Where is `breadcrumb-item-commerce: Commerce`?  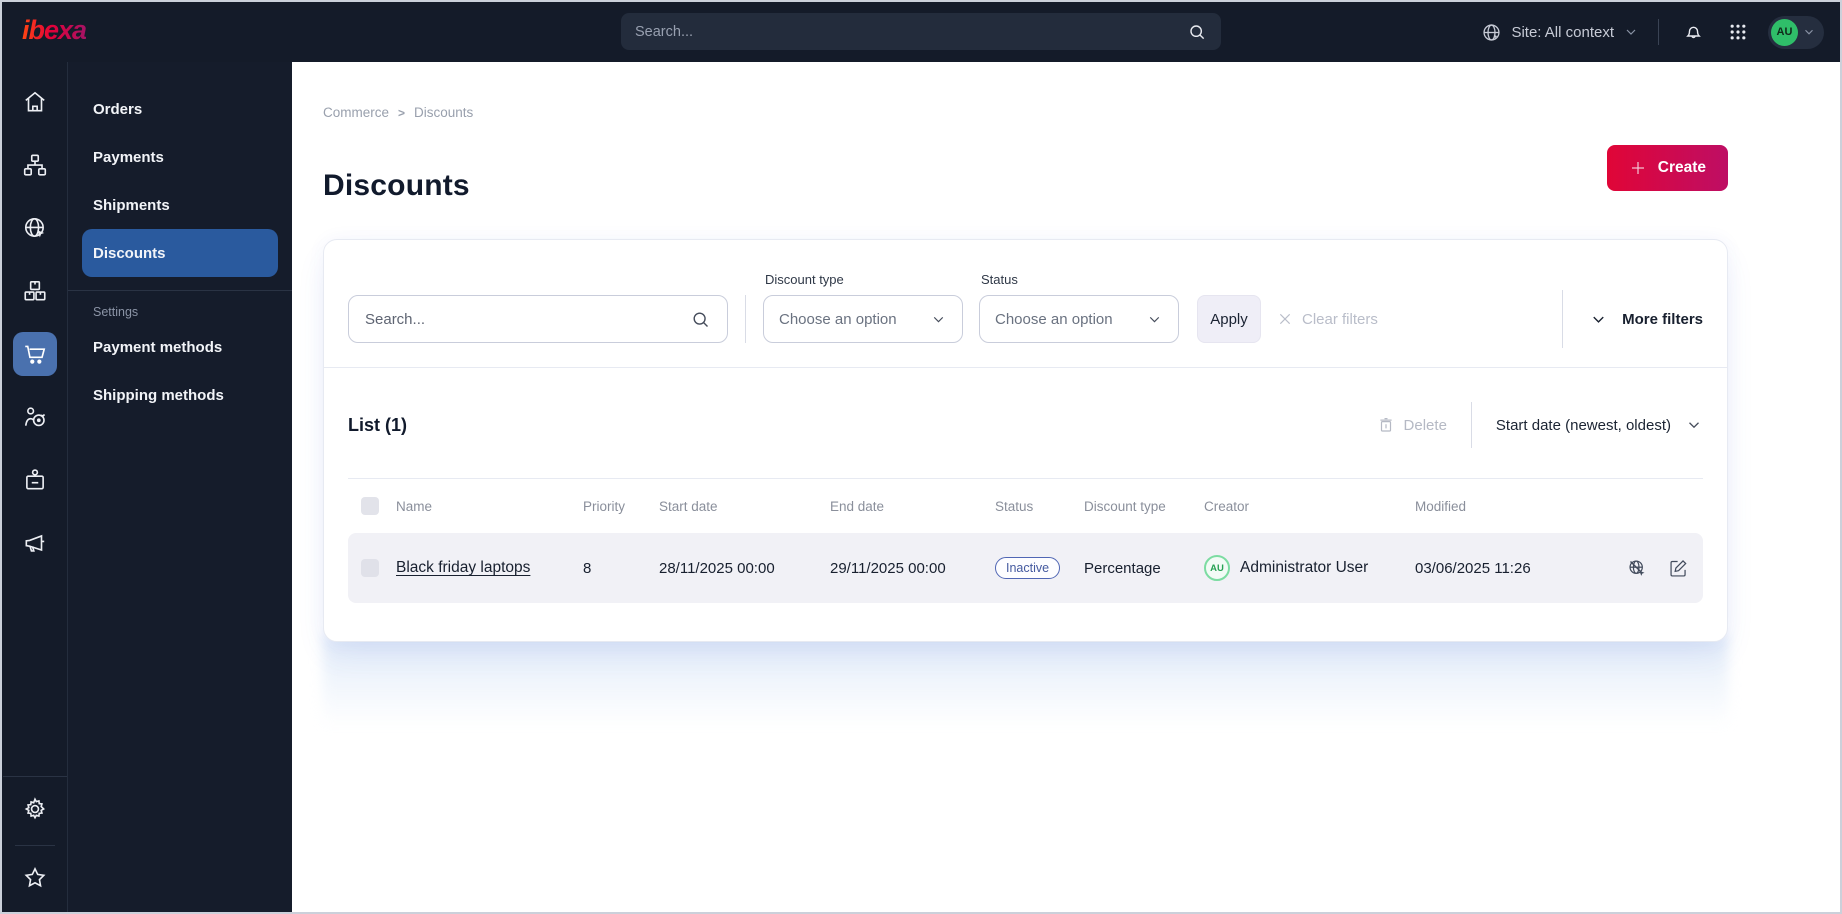
breadcrumb-item-commerce: Commerce is located at coordinates (356, 112).